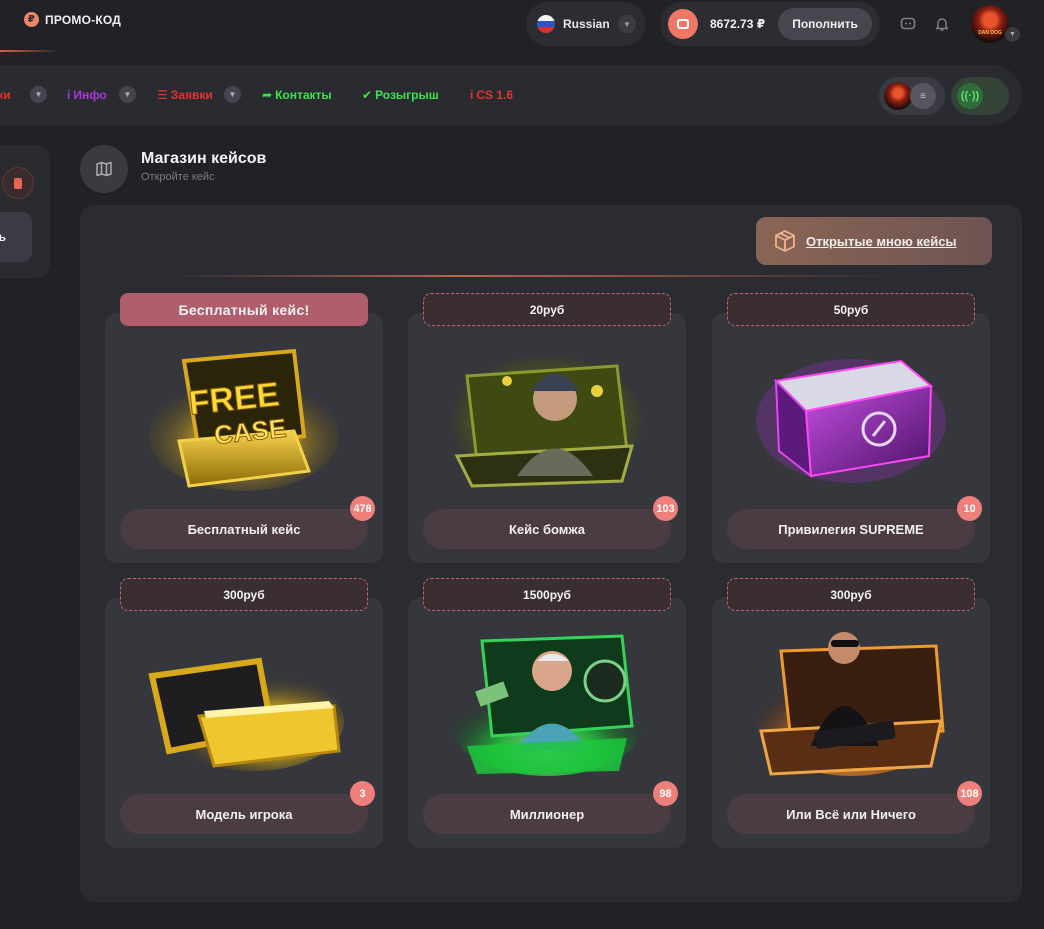 The image size is (1044, 929). I want to click on broadcast-icon: ((·)), so click(970, 96).